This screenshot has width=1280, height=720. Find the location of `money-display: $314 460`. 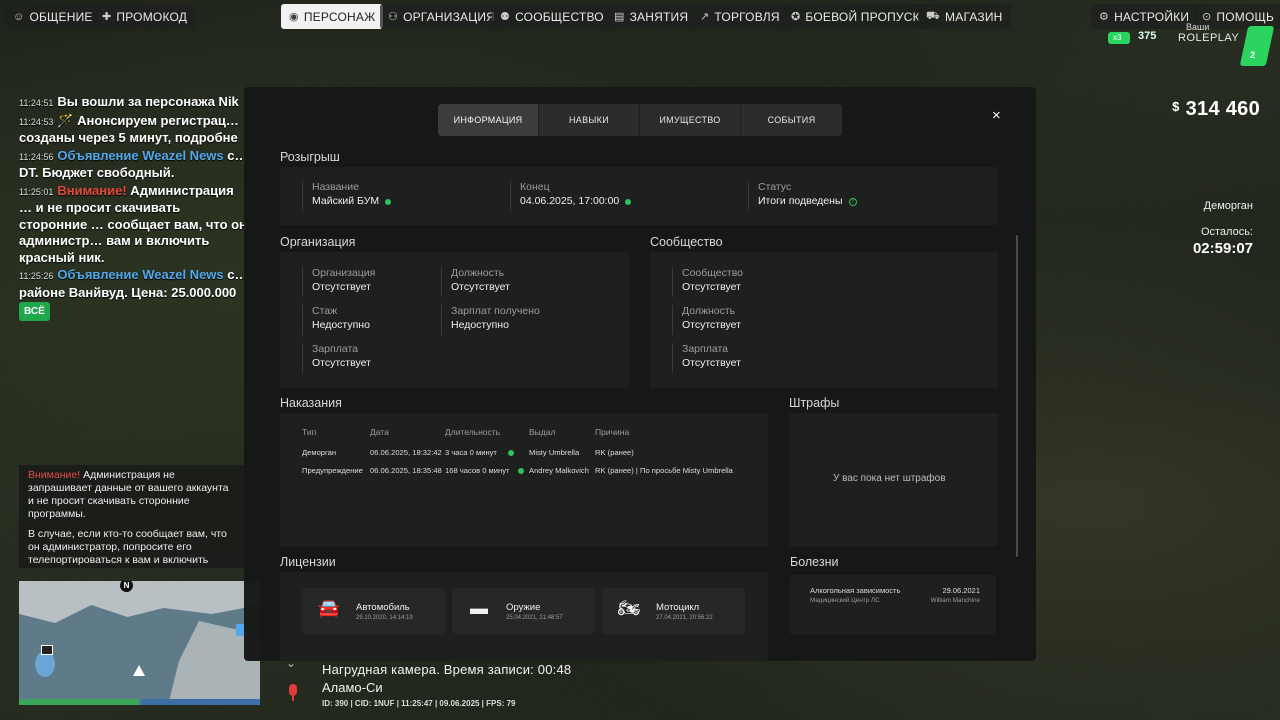

money-display: $314 460 is located at coordinates (1216, 109).